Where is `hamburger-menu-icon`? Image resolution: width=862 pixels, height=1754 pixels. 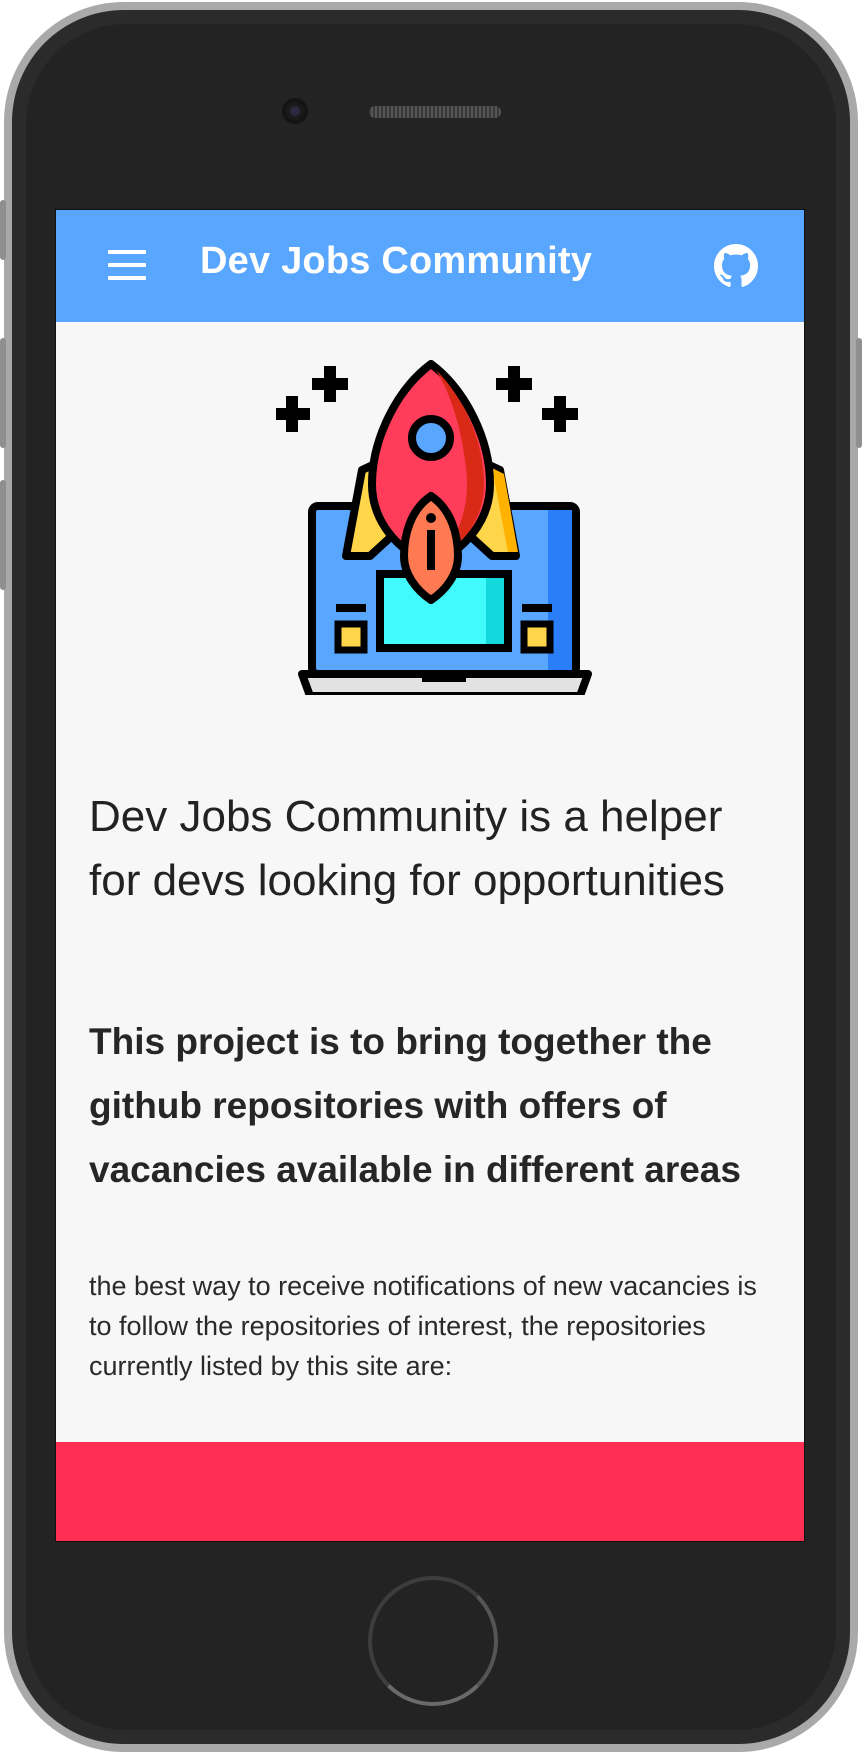
hamburger-menu-icon is located at coordinates (127, 265).